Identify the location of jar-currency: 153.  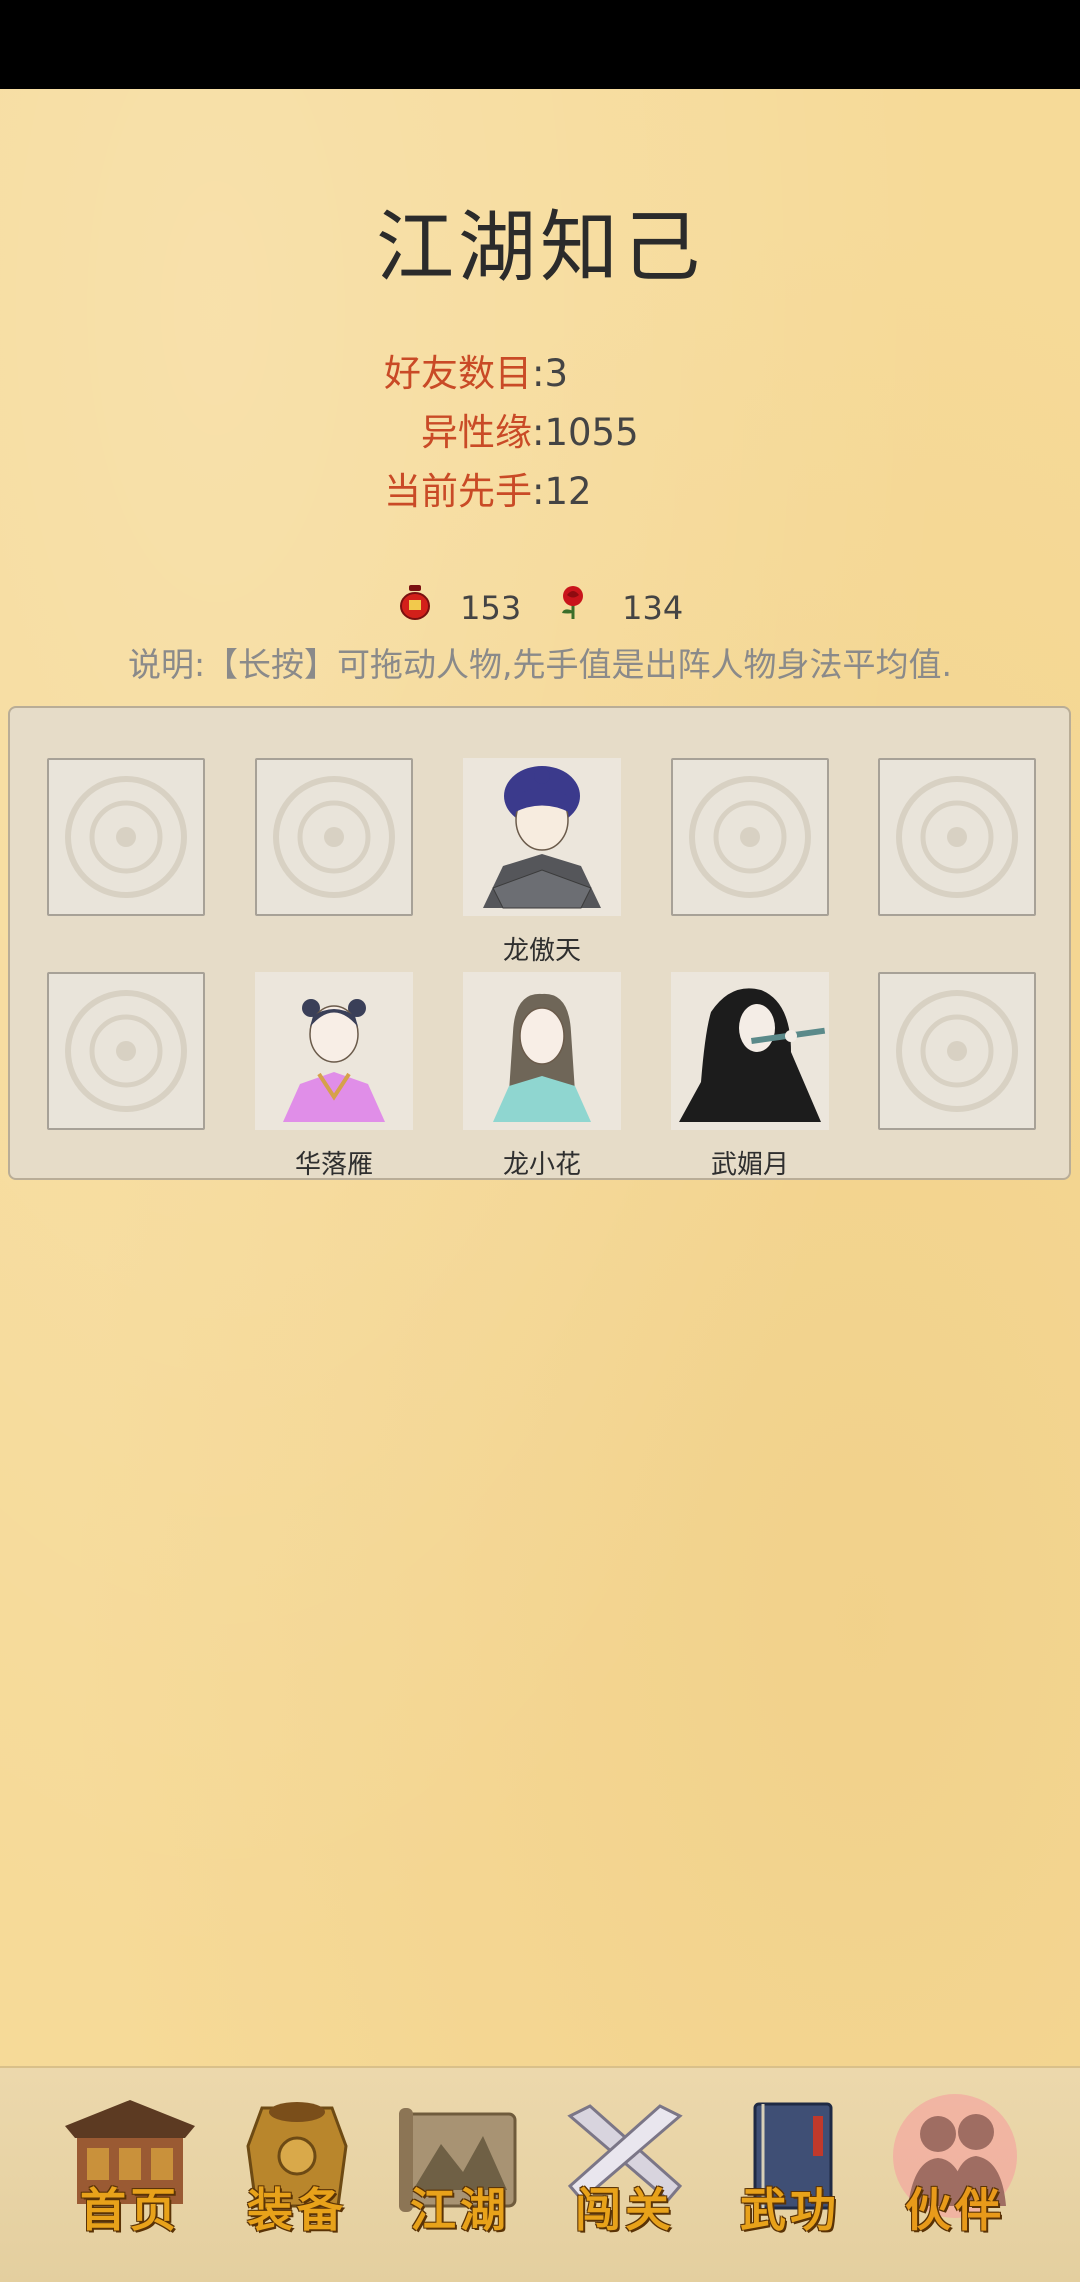
(459, 608).